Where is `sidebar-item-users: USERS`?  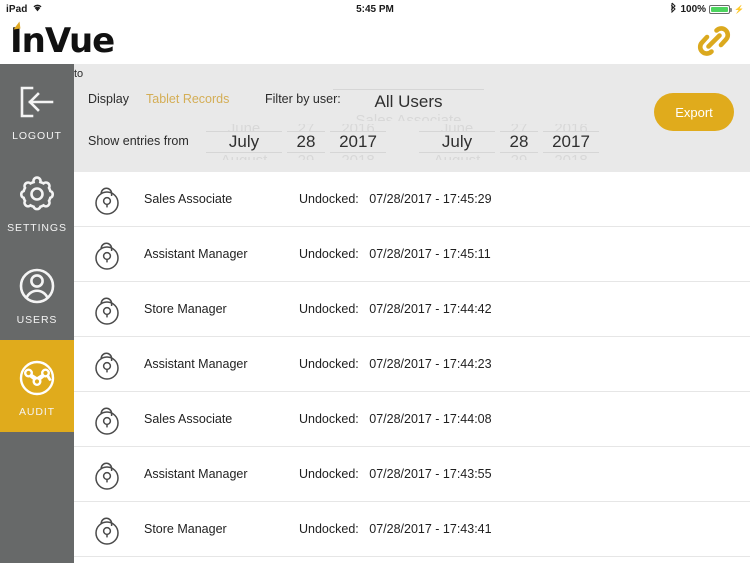
sidebar-item-users: USERS is located at coordinates (37, 294).